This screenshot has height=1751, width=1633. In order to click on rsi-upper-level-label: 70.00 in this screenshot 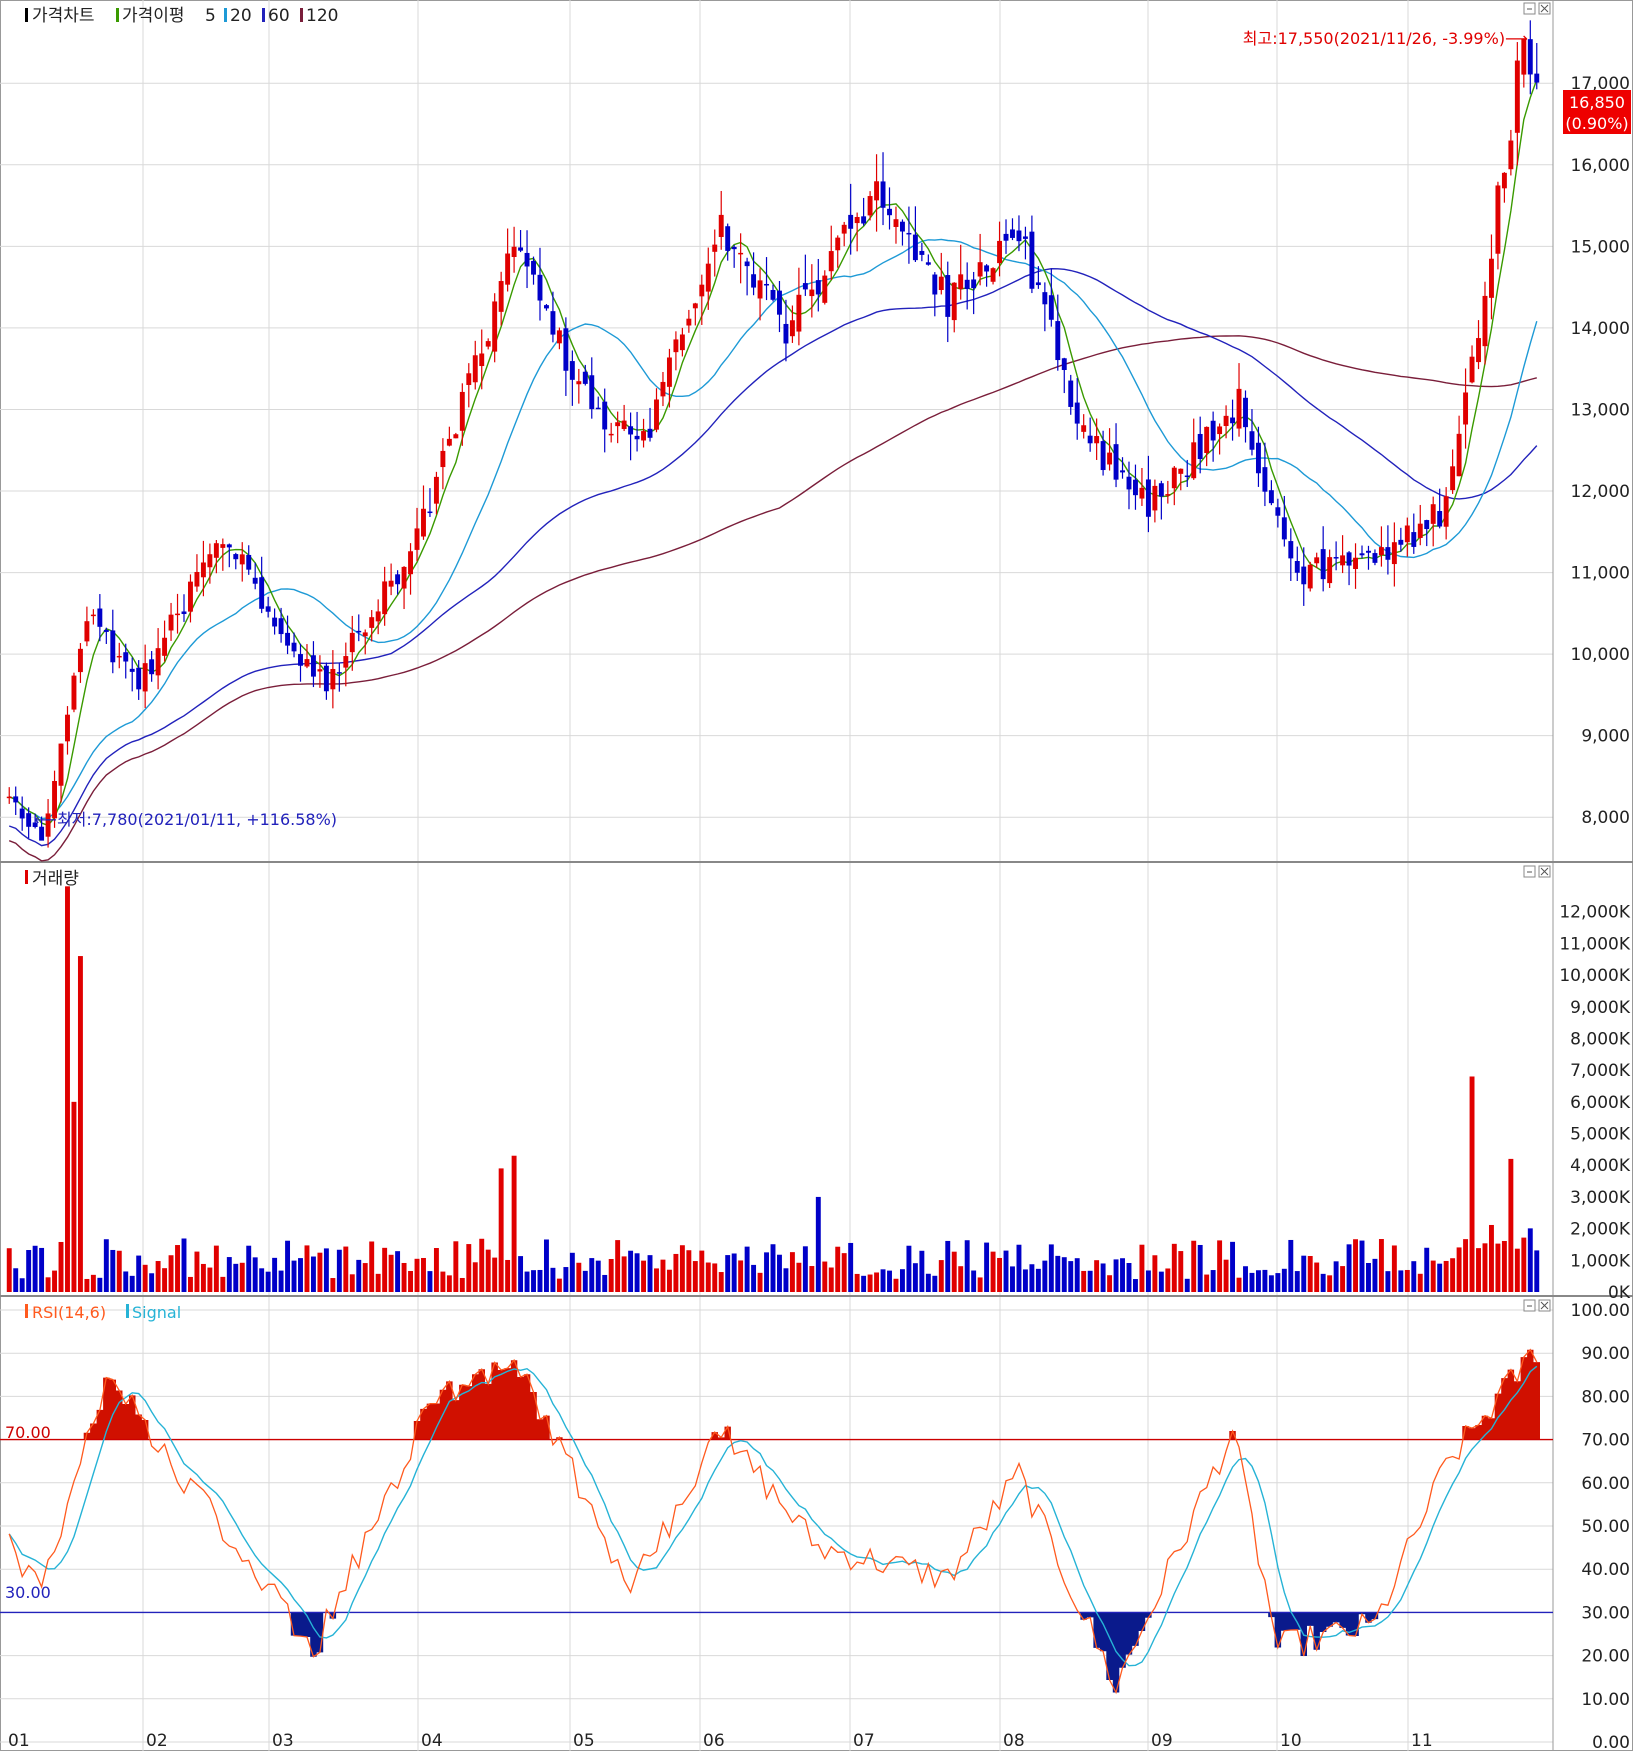, I will do `click(28, 1432)`.